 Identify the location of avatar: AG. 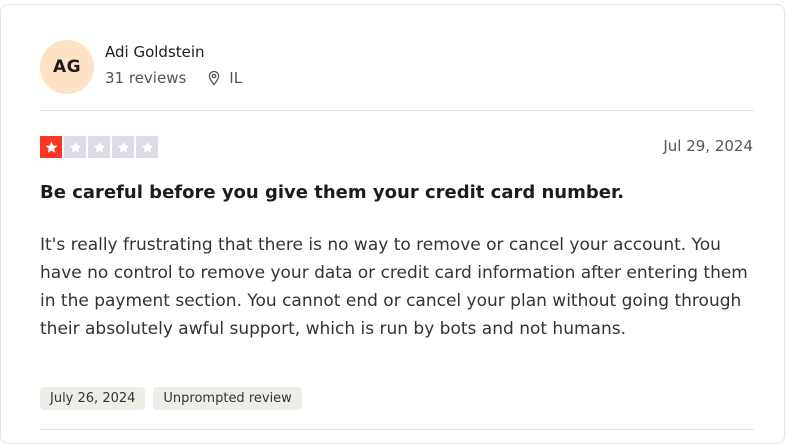
(67, 67).